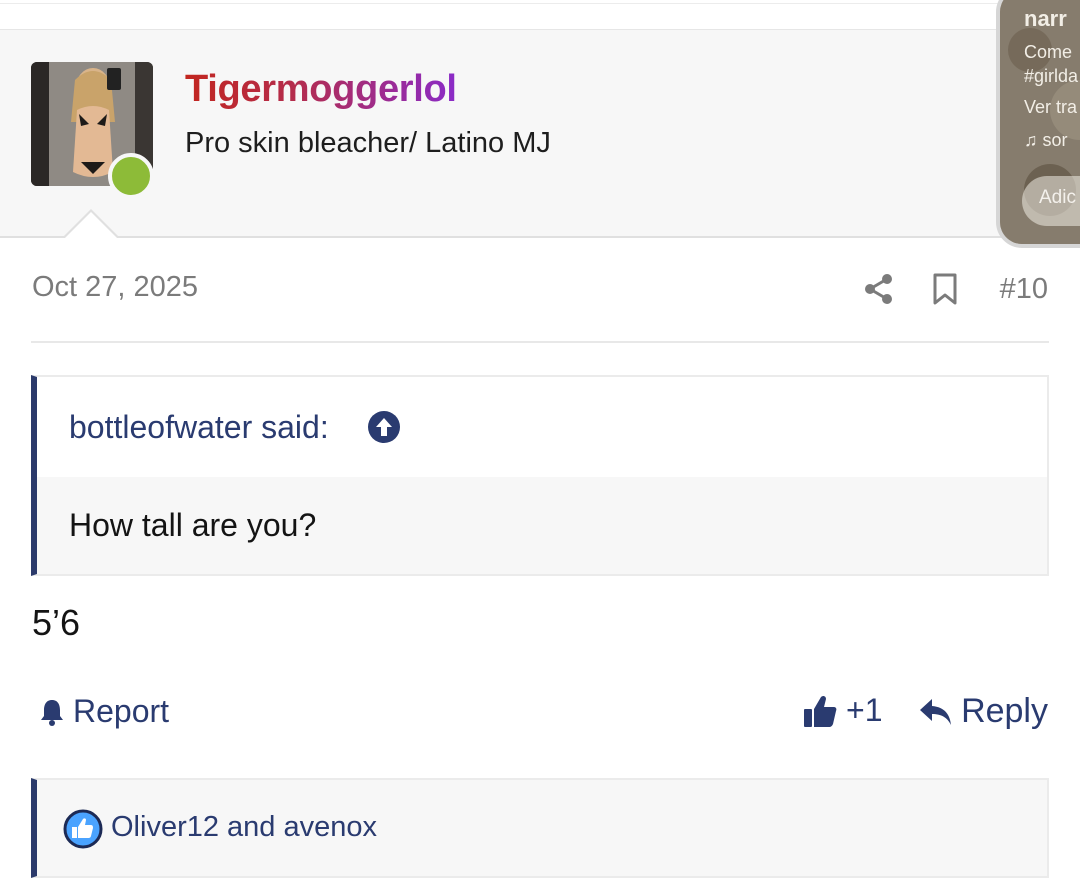 The height and width of the screenshot is (878, 1080). I want to click on reply-icon, so click(936, 711).